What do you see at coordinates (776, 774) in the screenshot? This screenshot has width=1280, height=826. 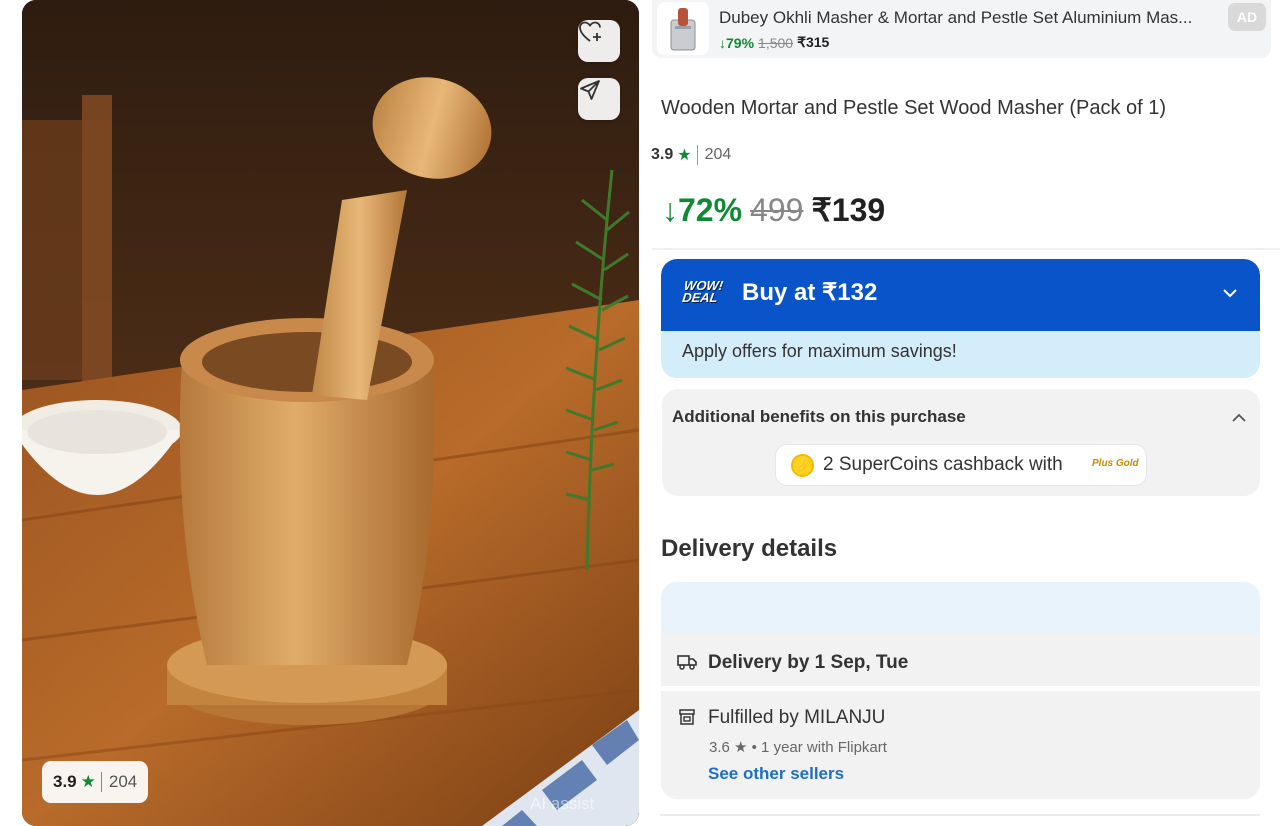 I see `see-other-sellers-link: See other sellers` at bounding box center [776, 774].